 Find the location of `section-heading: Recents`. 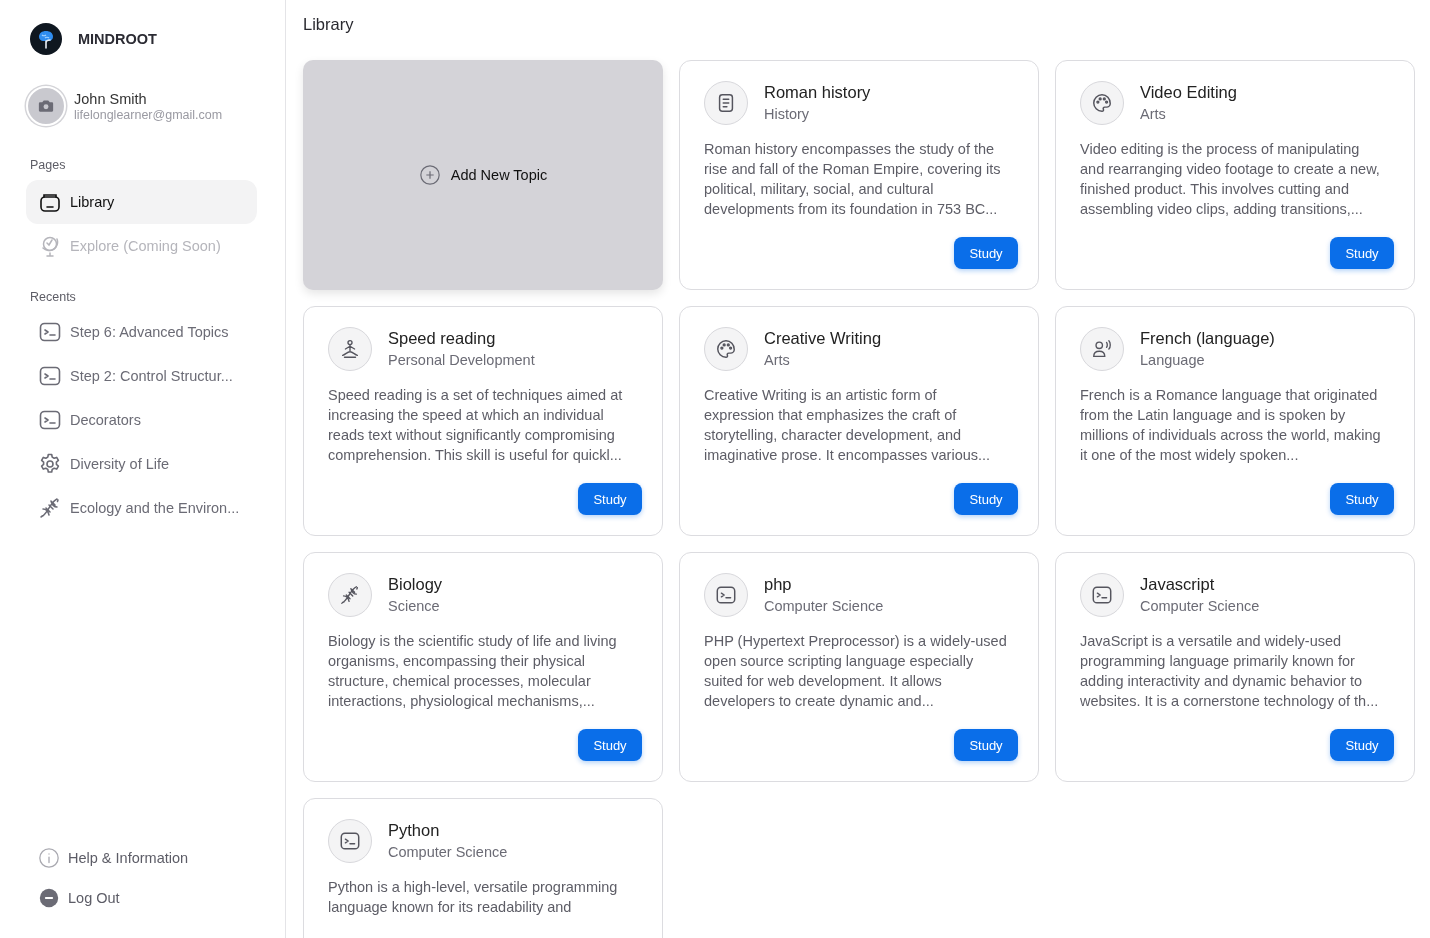

section-heading: Recents is located at coordinates (53, 297).